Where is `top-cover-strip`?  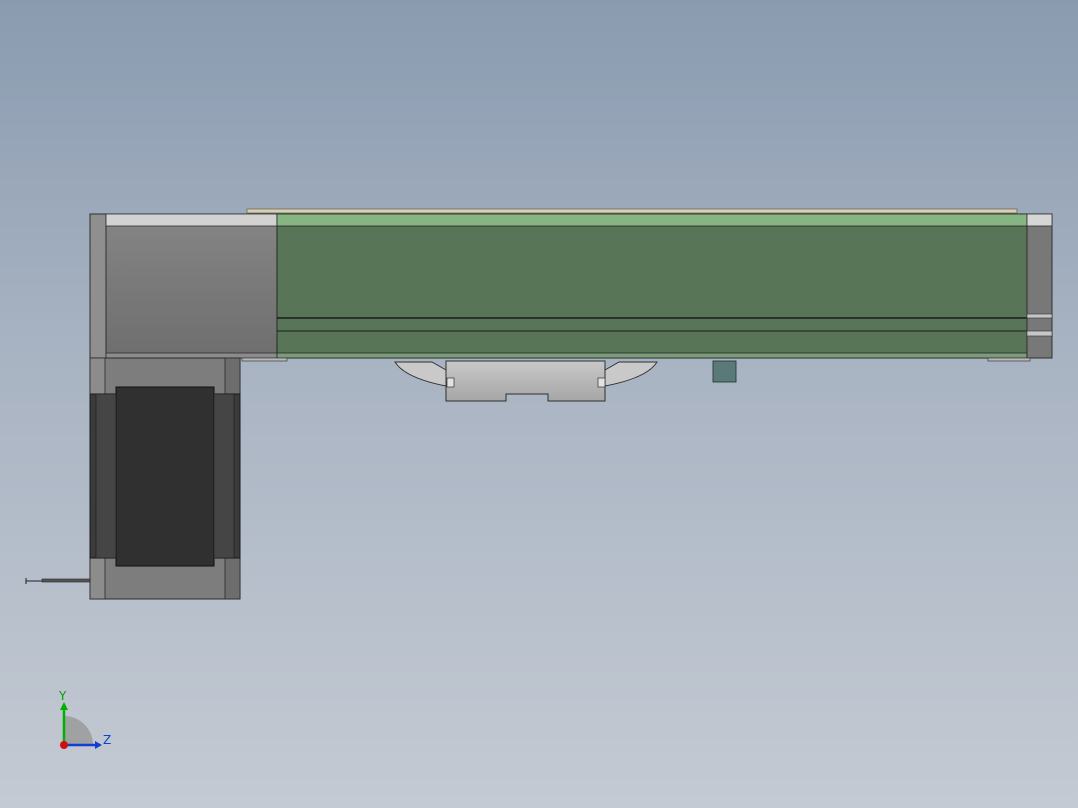 top-cover-strip is located at coordinates (632, 211).